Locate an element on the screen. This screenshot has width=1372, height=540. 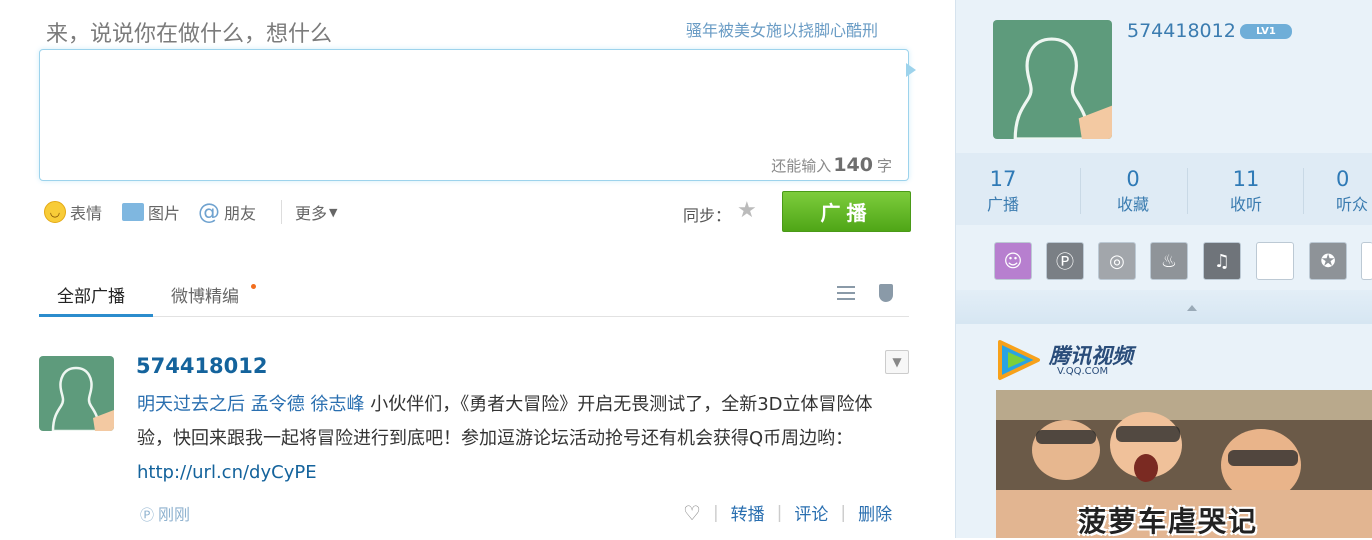
emoji-label: 表情 is located at coordinates (86, 213).